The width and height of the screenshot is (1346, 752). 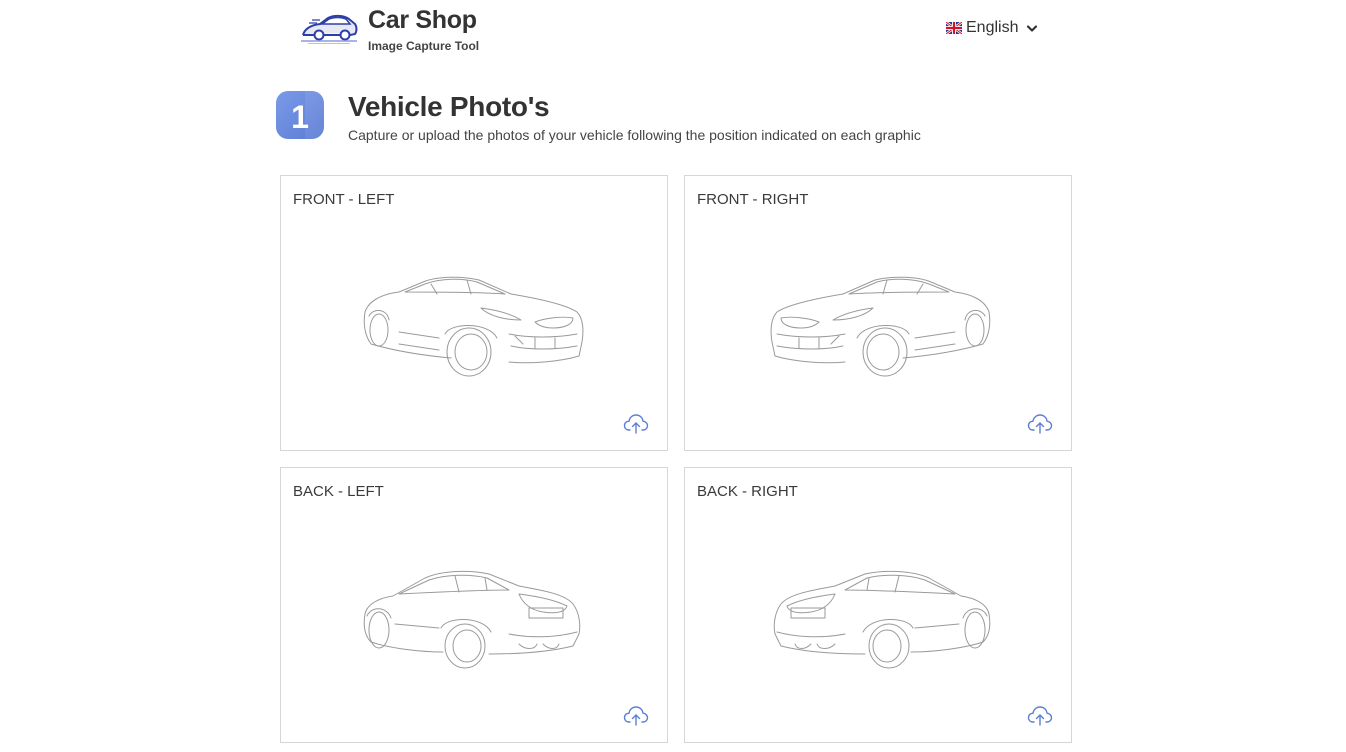 What do you see at coordinates (880, 326) in the screenshot?
I see `car-front-right-icon` at bounding box center [880, 326].